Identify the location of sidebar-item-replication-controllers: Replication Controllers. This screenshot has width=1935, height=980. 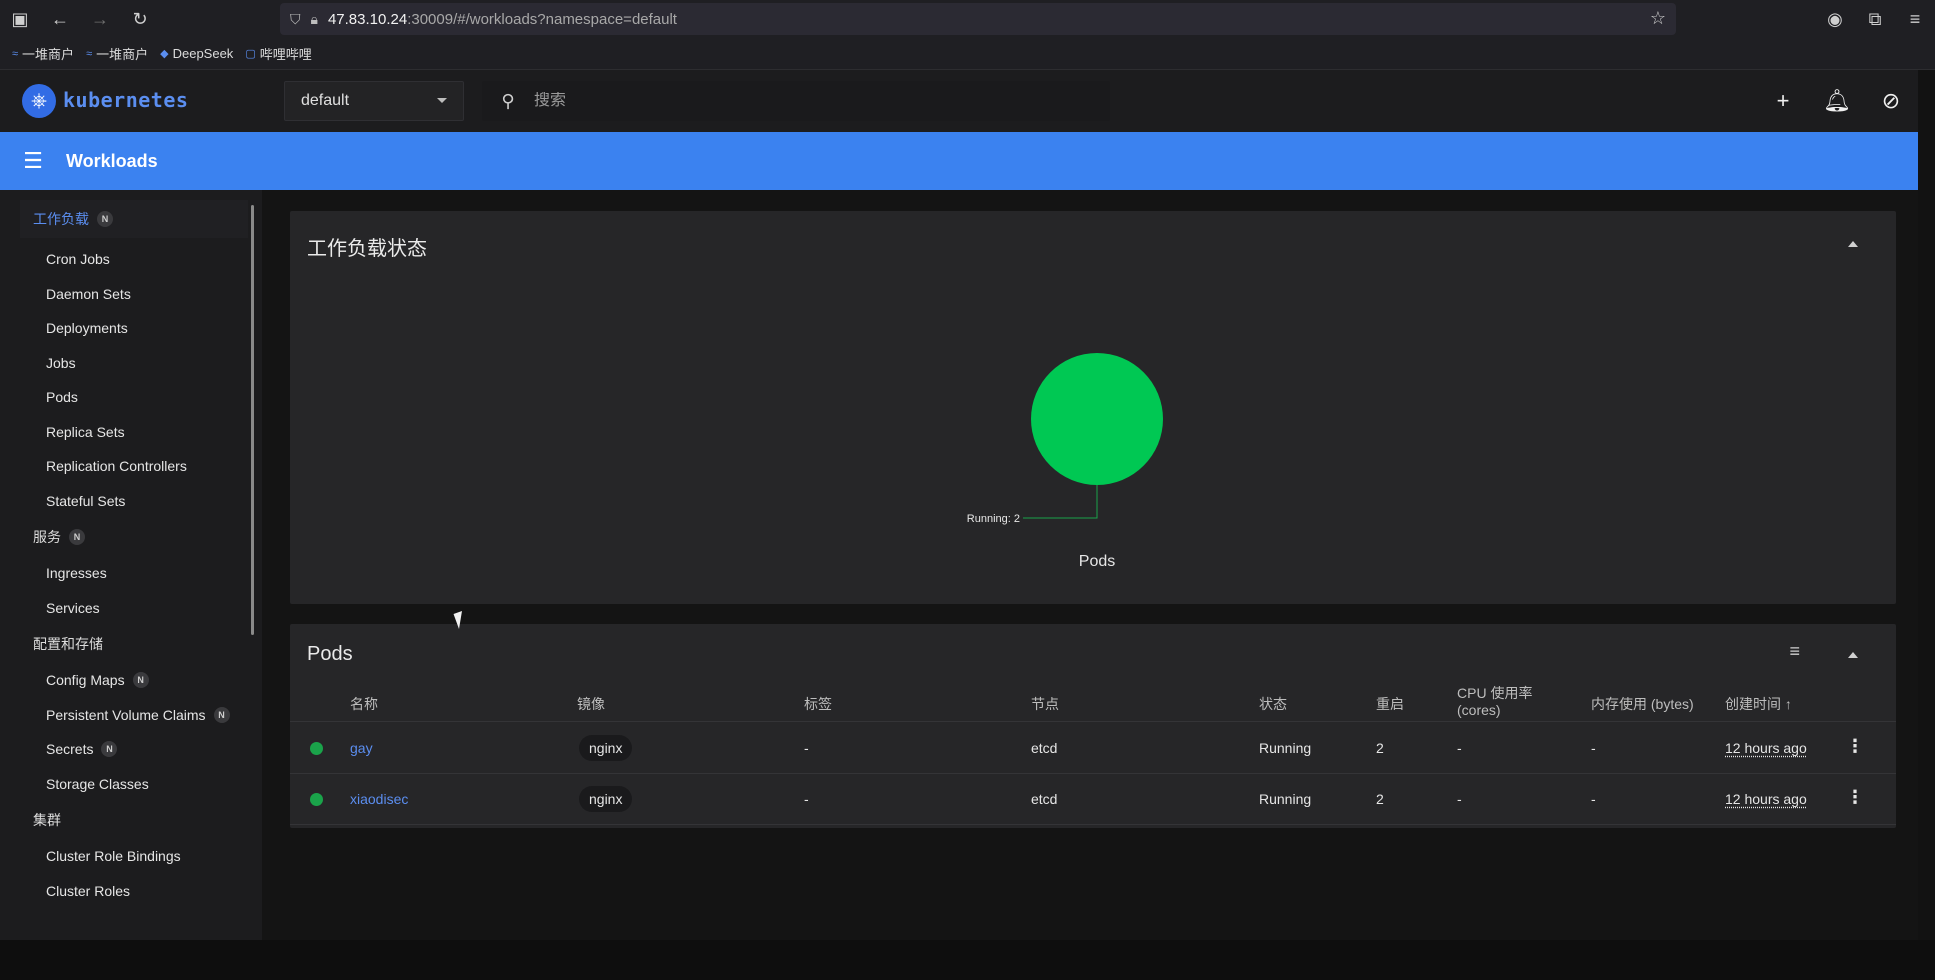
(131, 466).